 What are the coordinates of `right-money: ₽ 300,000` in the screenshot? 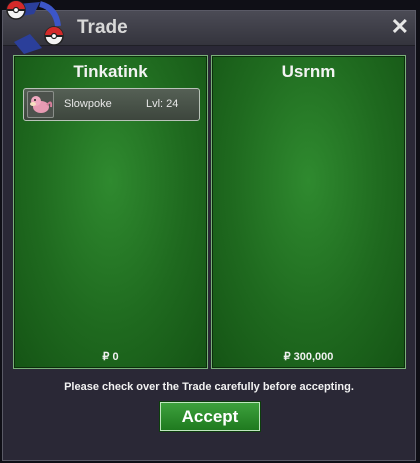 It's located at (308, 357).